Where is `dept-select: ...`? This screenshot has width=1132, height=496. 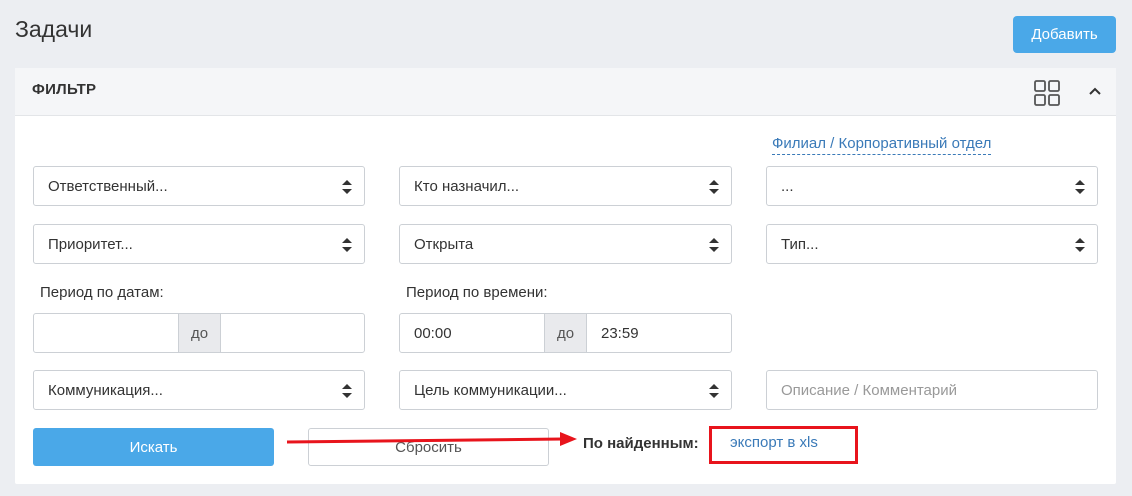 dept-select: ... is located at coordinates (932, 186).